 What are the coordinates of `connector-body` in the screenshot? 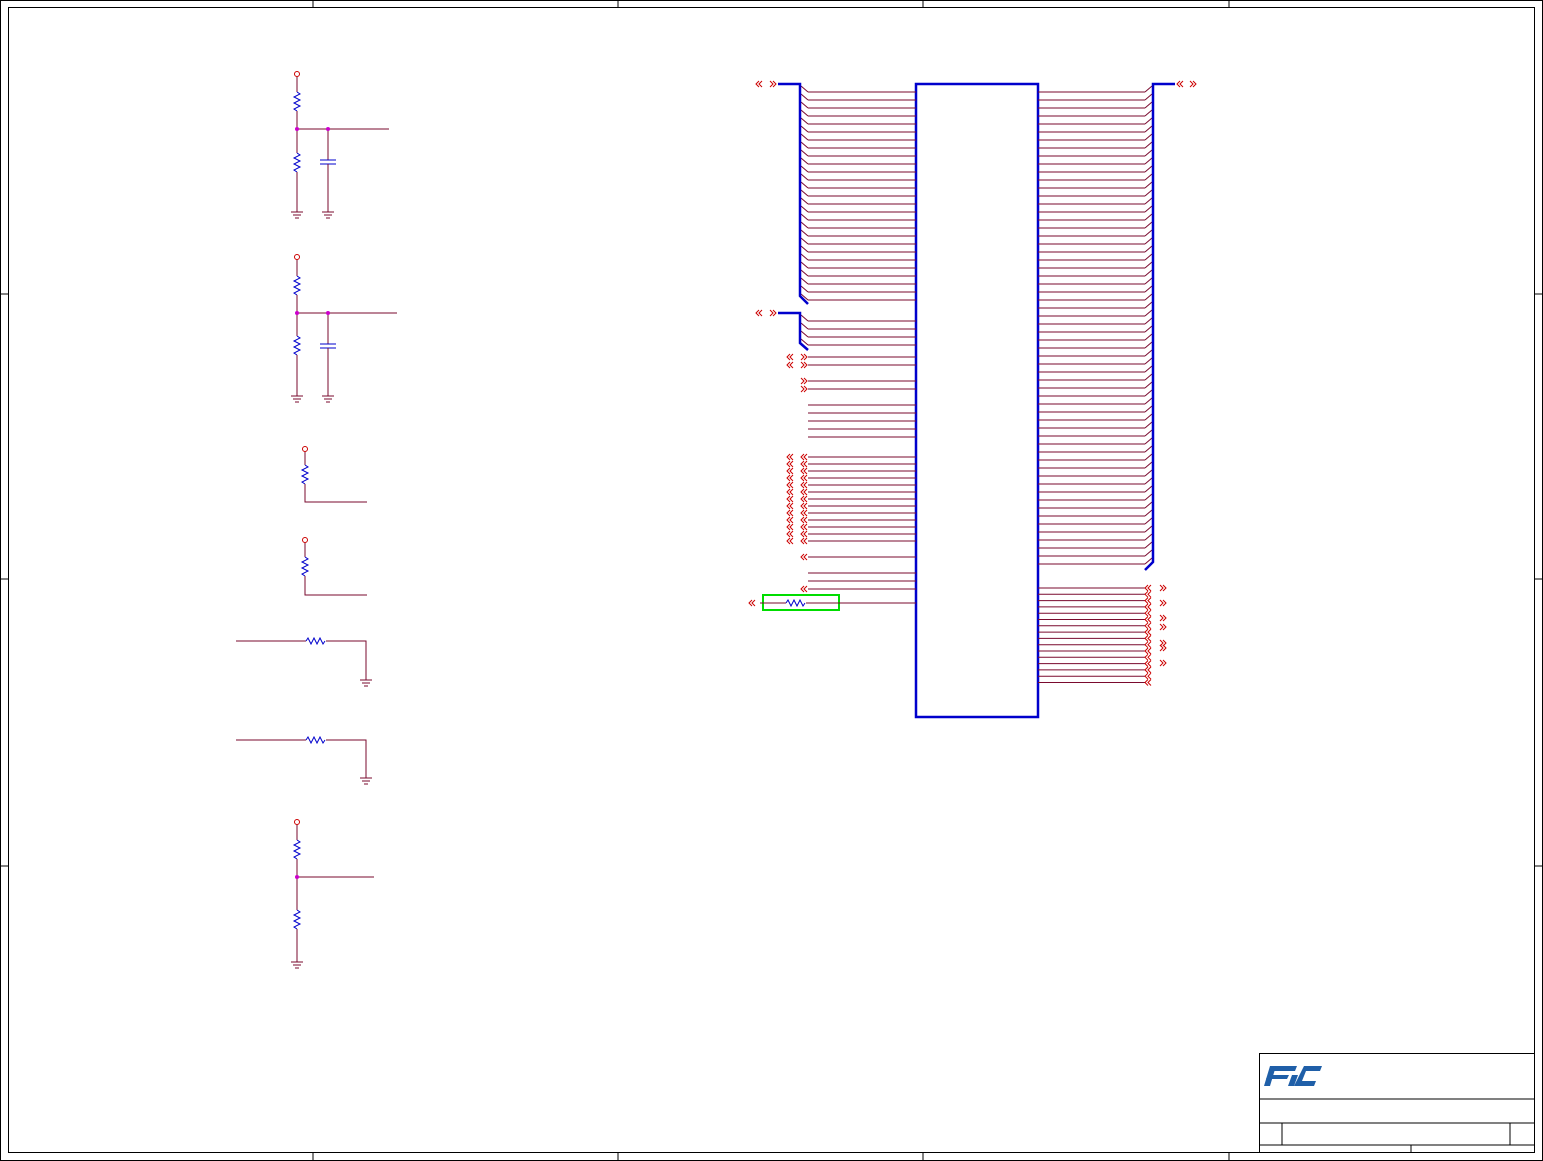 It's located at (977, 400).